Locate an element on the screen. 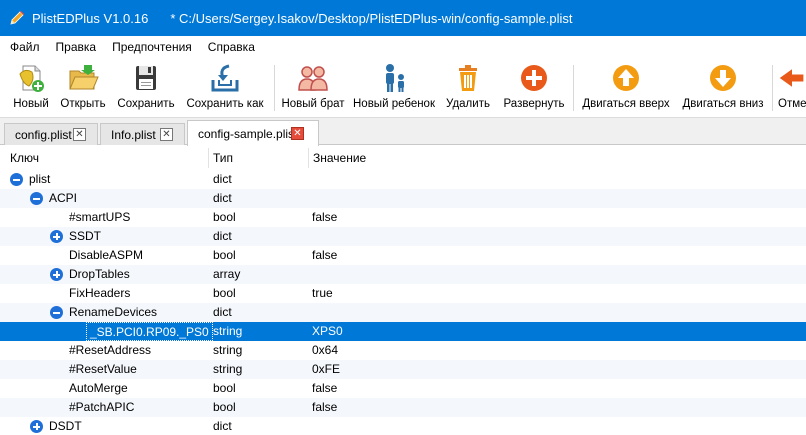 The image size is (806, 435). move-up-button-label: Двигаться вверх is located at coordinates (626, 104).